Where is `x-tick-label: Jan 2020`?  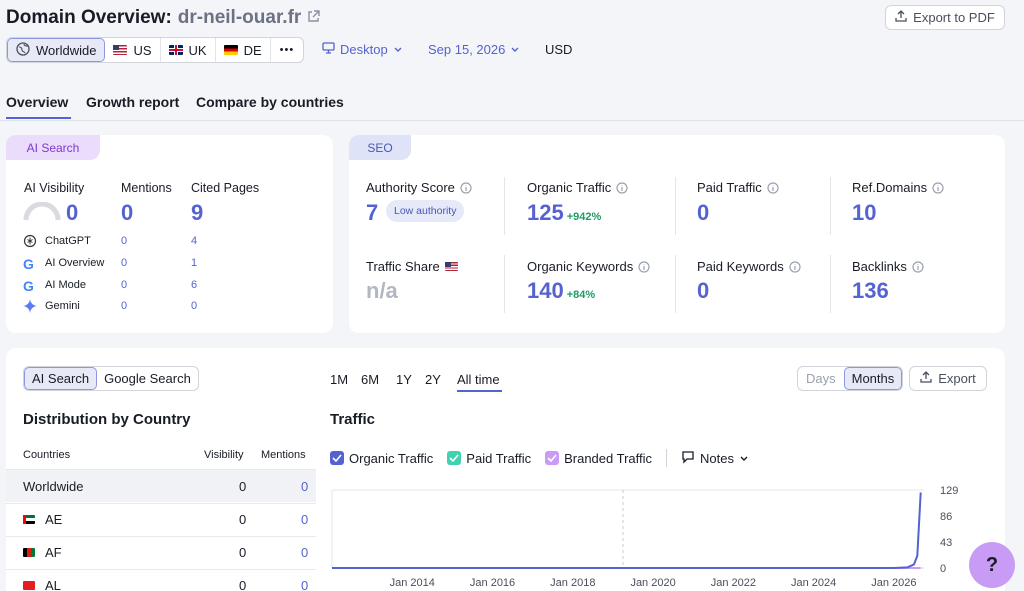 x-tick-label: Jan 2020 is located at coordinates (652, 583).